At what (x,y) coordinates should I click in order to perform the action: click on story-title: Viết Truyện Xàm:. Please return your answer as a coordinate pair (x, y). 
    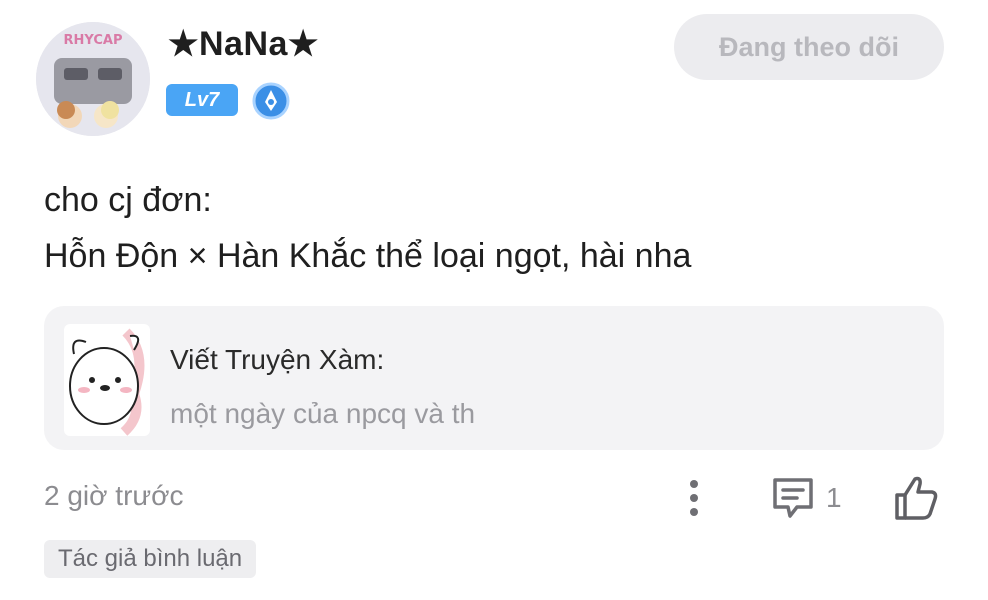
    Looking at the image, I should click on (277, 359).